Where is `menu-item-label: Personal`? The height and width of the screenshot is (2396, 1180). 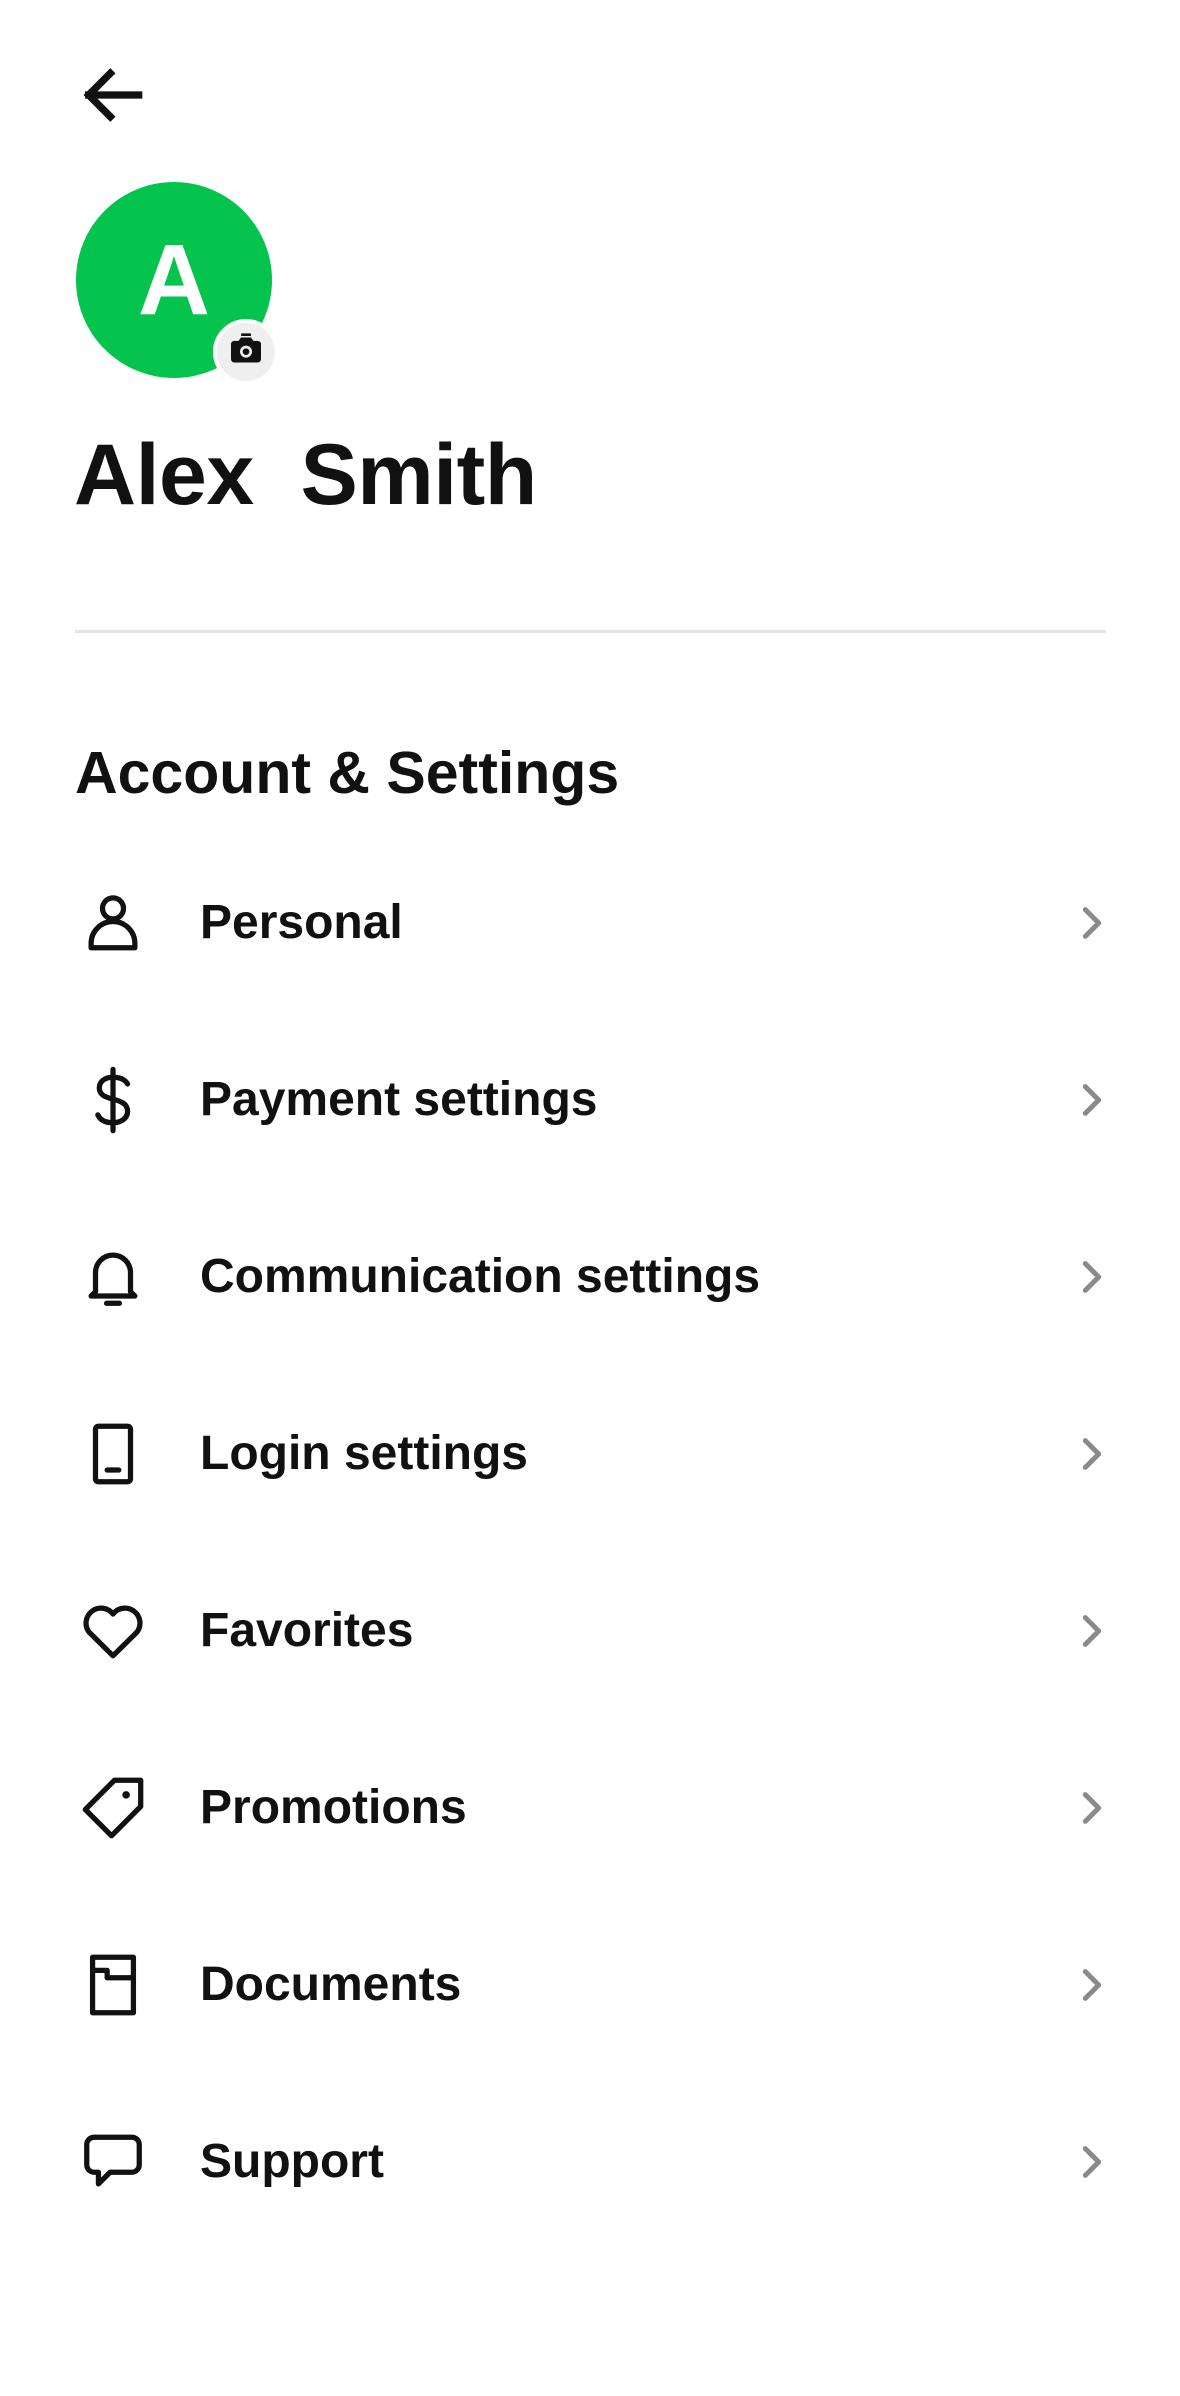
menu-item-label: Personal is located at coordinates (301, 922).